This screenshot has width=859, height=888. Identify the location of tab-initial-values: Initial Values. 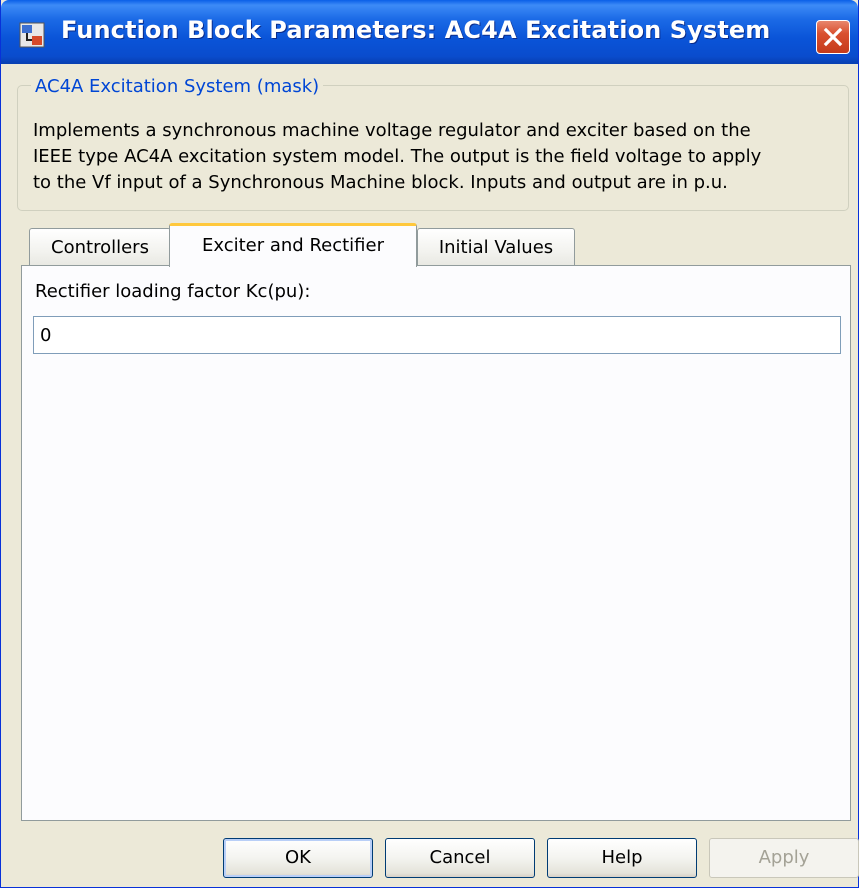
(496, 247).